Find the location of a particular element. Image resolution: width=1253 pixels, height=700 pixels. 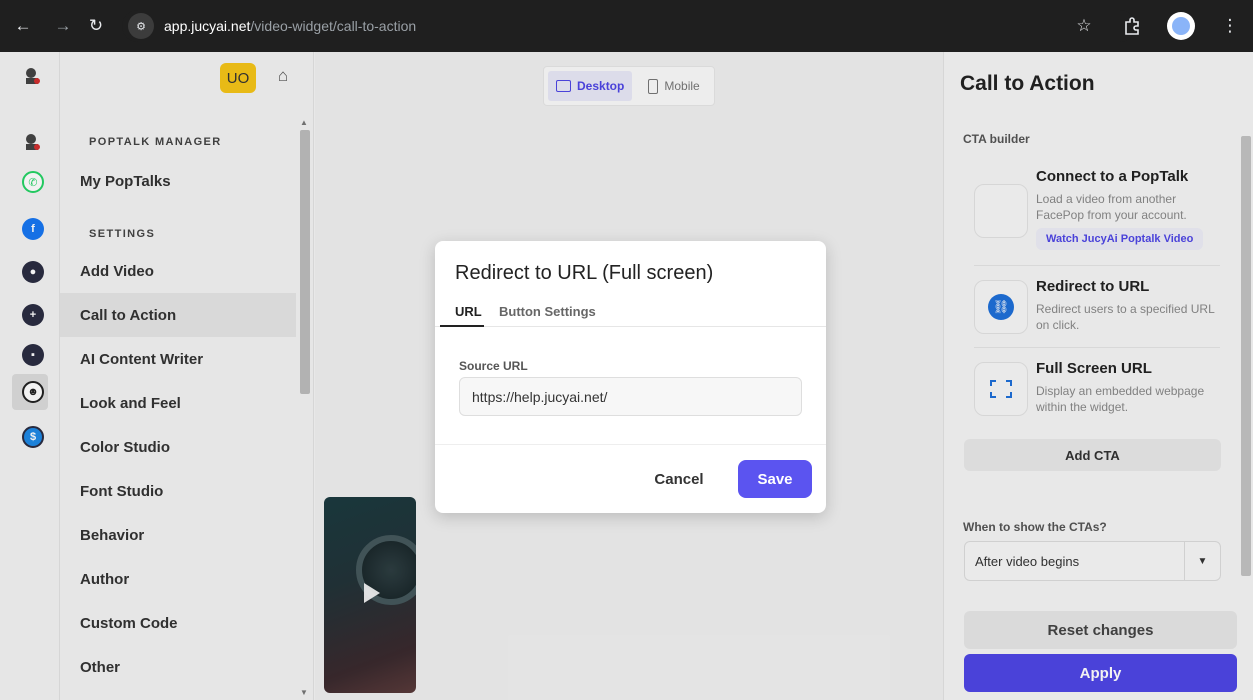

fullscreen-icon is located at coordinates (1001, 389).